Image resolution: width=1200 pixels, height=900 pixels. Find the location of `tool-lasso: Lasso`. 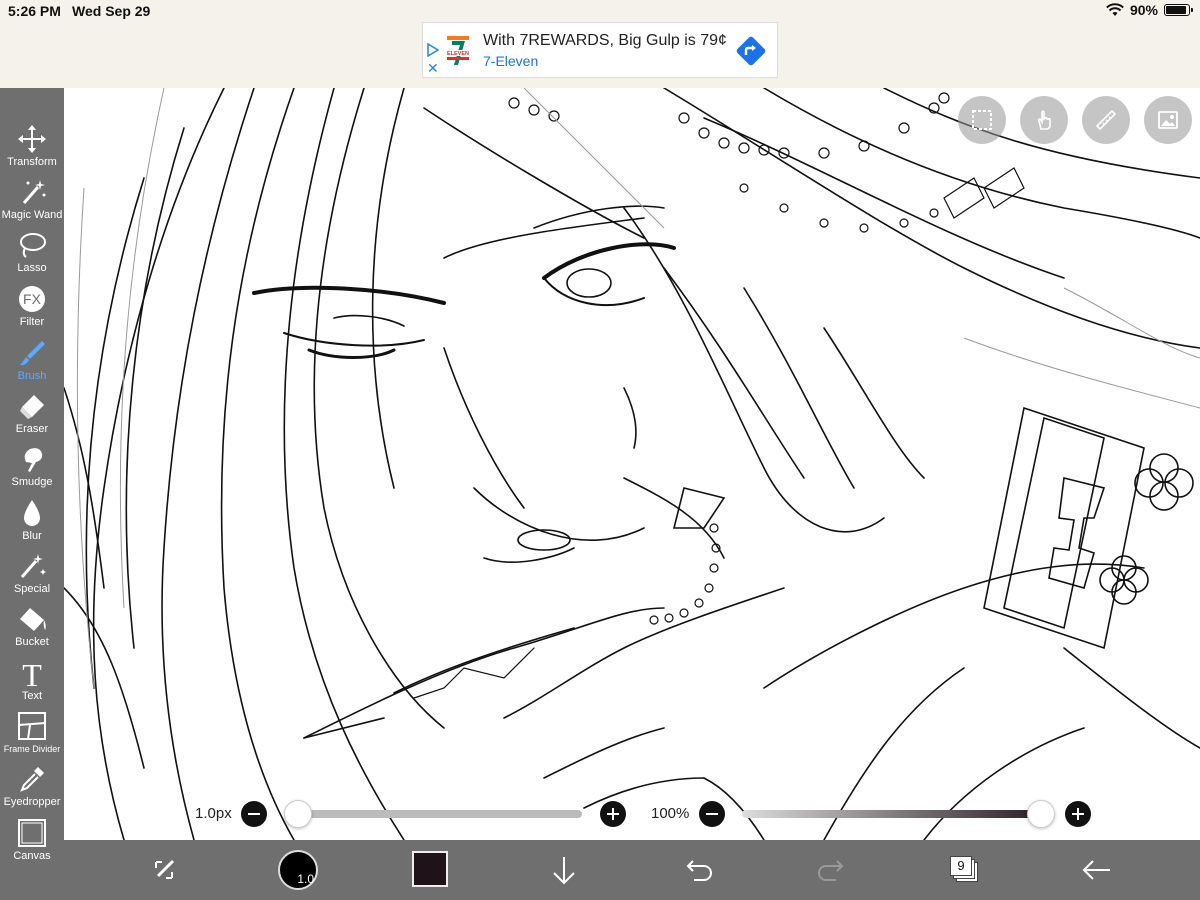

tool-lasso: Lasso is located at coordinates (32, 256).